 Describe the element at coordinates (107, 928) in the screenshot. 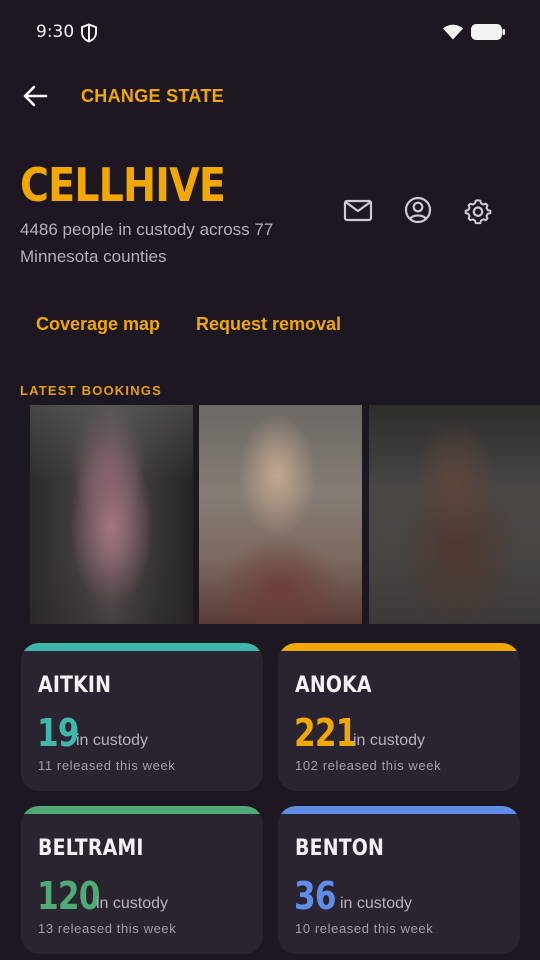

I see `county-released: 13 released this week` at that location.